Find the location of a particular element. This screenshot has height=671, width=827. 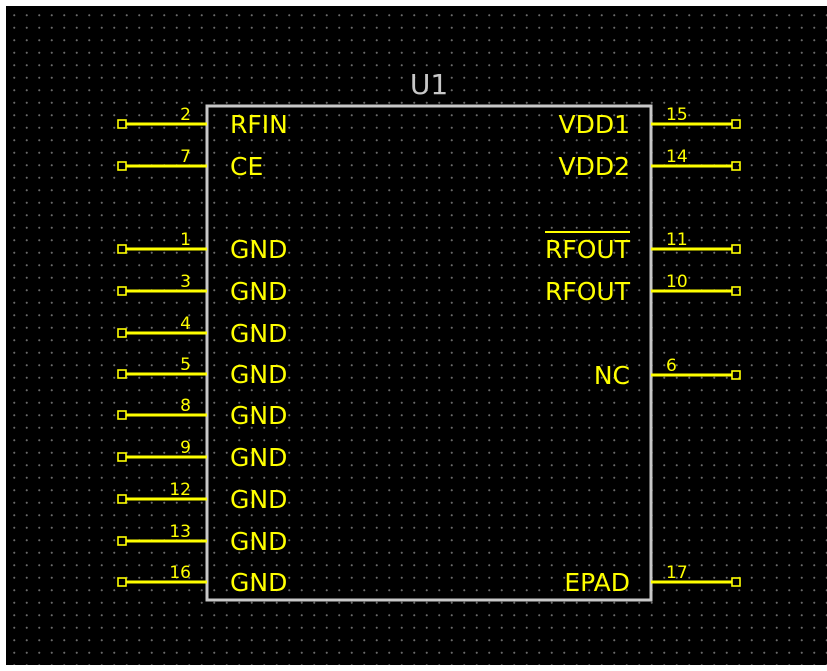

pin-3: 3 GND is located at coordinates (202, 289).